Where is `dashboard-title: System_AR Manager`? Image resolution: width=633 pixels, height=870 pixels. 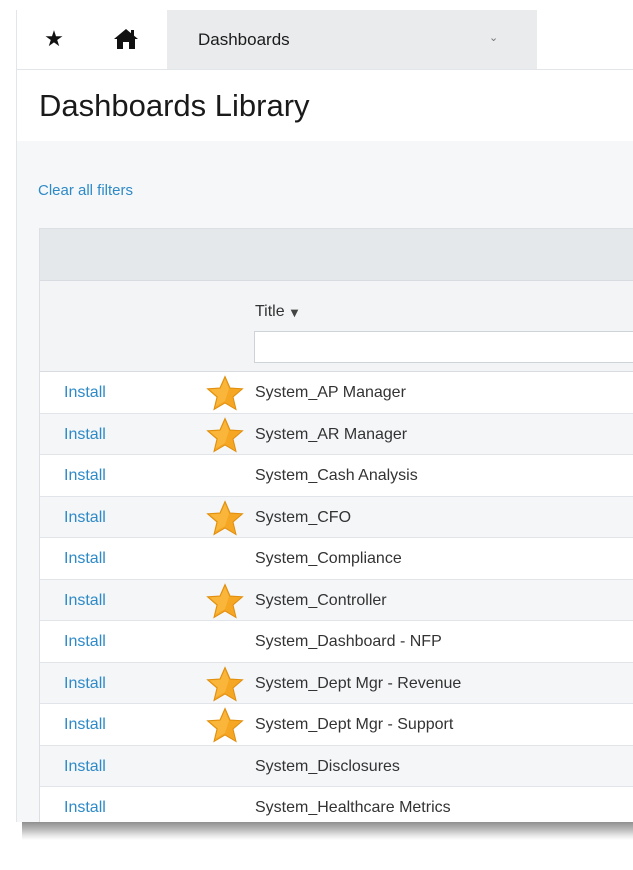 dashboard-title: System_AR Manager is located at coordinates (331, 434).